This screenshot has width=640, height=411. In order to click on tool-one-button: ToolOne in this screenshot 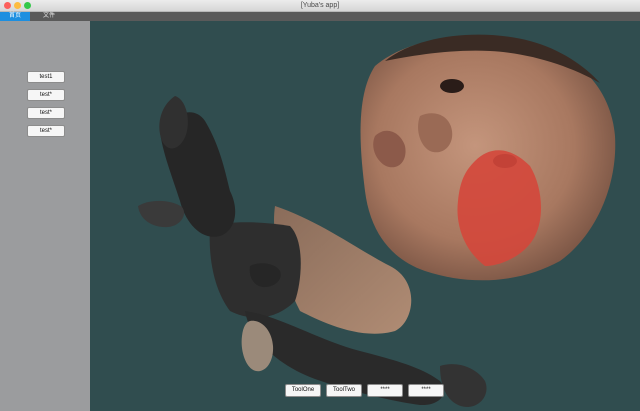, I will do `click(303, 390)`.